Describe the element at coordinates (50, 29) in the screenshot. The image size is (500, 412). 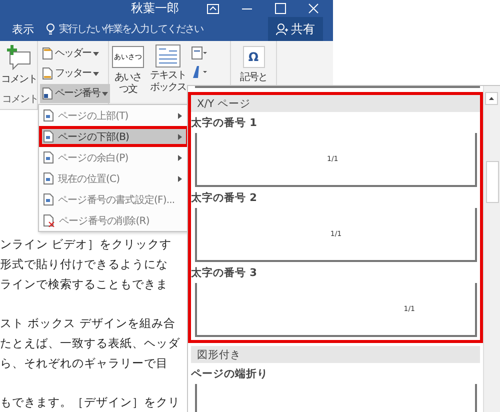
I see `lightbulb-icon` at that location.